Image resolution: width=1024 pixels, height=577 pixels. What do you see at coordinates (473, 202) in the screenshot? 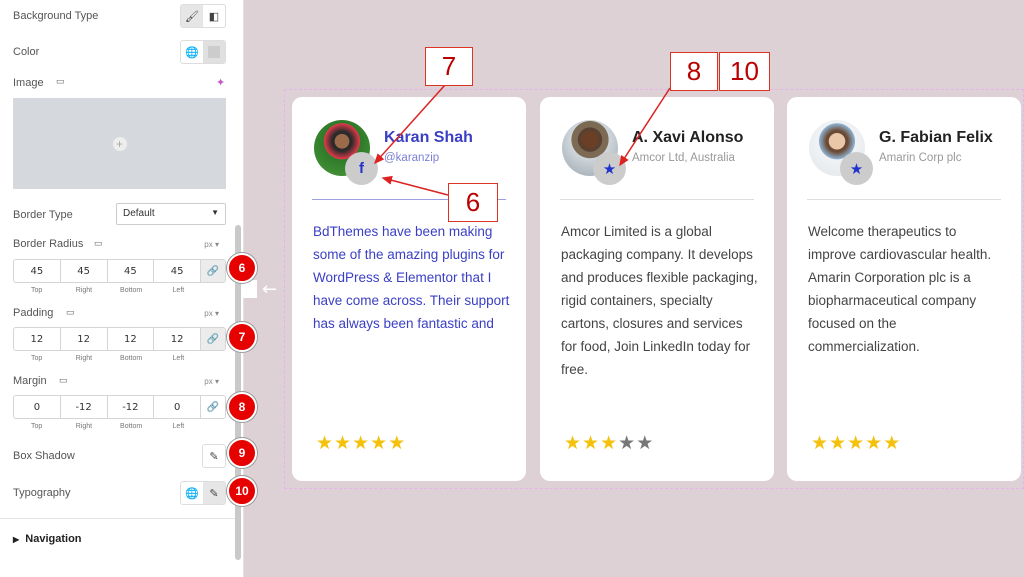
I see `annotation-box-6: 6` at bounding box center [473, 202].